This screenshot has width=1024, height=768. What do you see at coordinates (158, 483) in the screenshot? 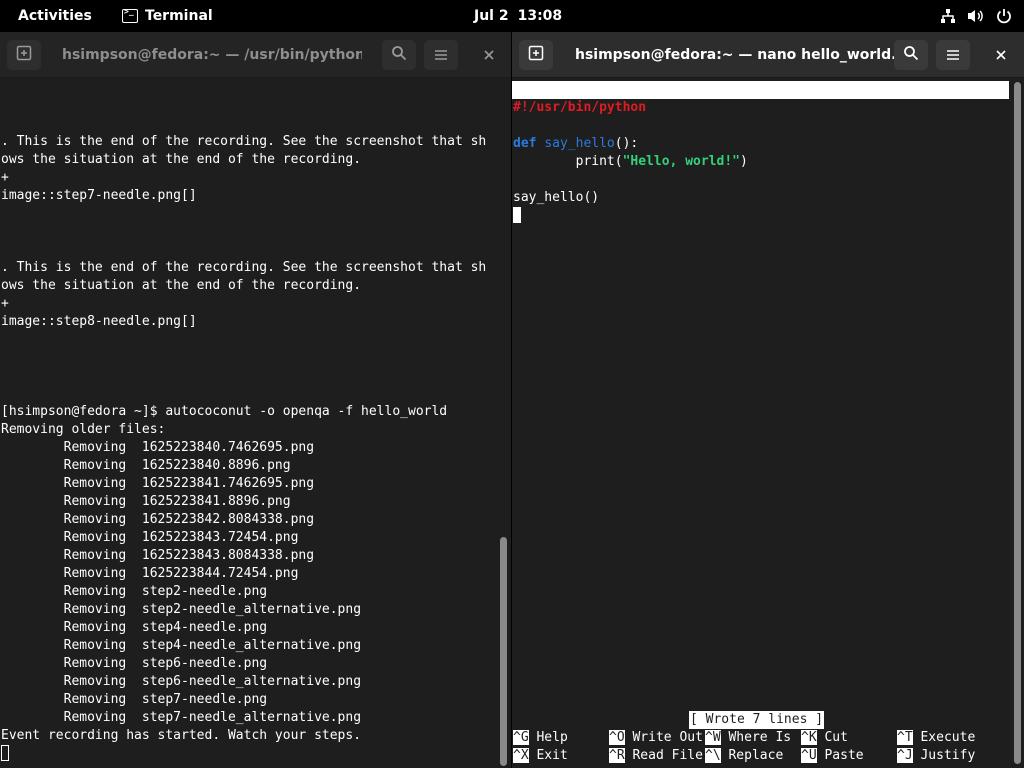
I see `terminal-line: Removing 1625223841.7462695.png` at bounding box center [158, 483].